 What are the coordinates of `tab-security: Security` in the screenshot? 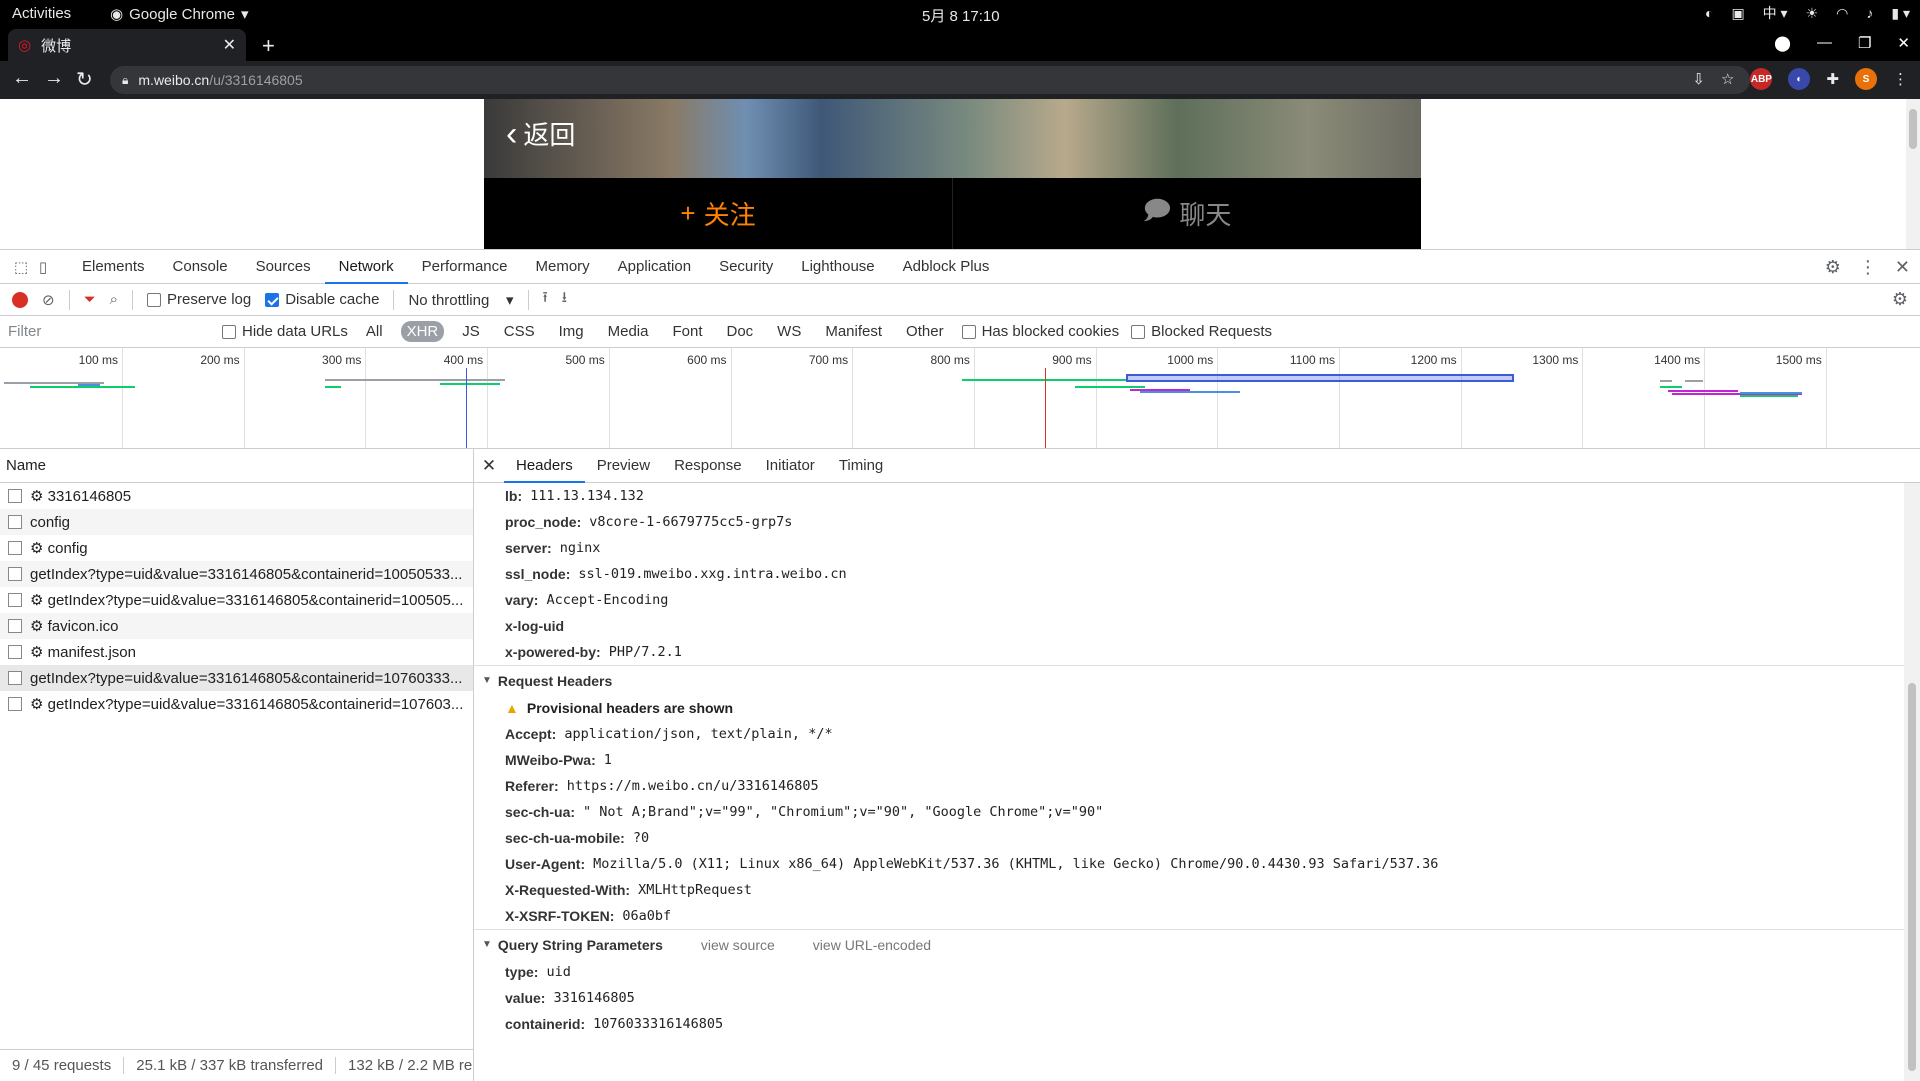 It's located at (746, 267).